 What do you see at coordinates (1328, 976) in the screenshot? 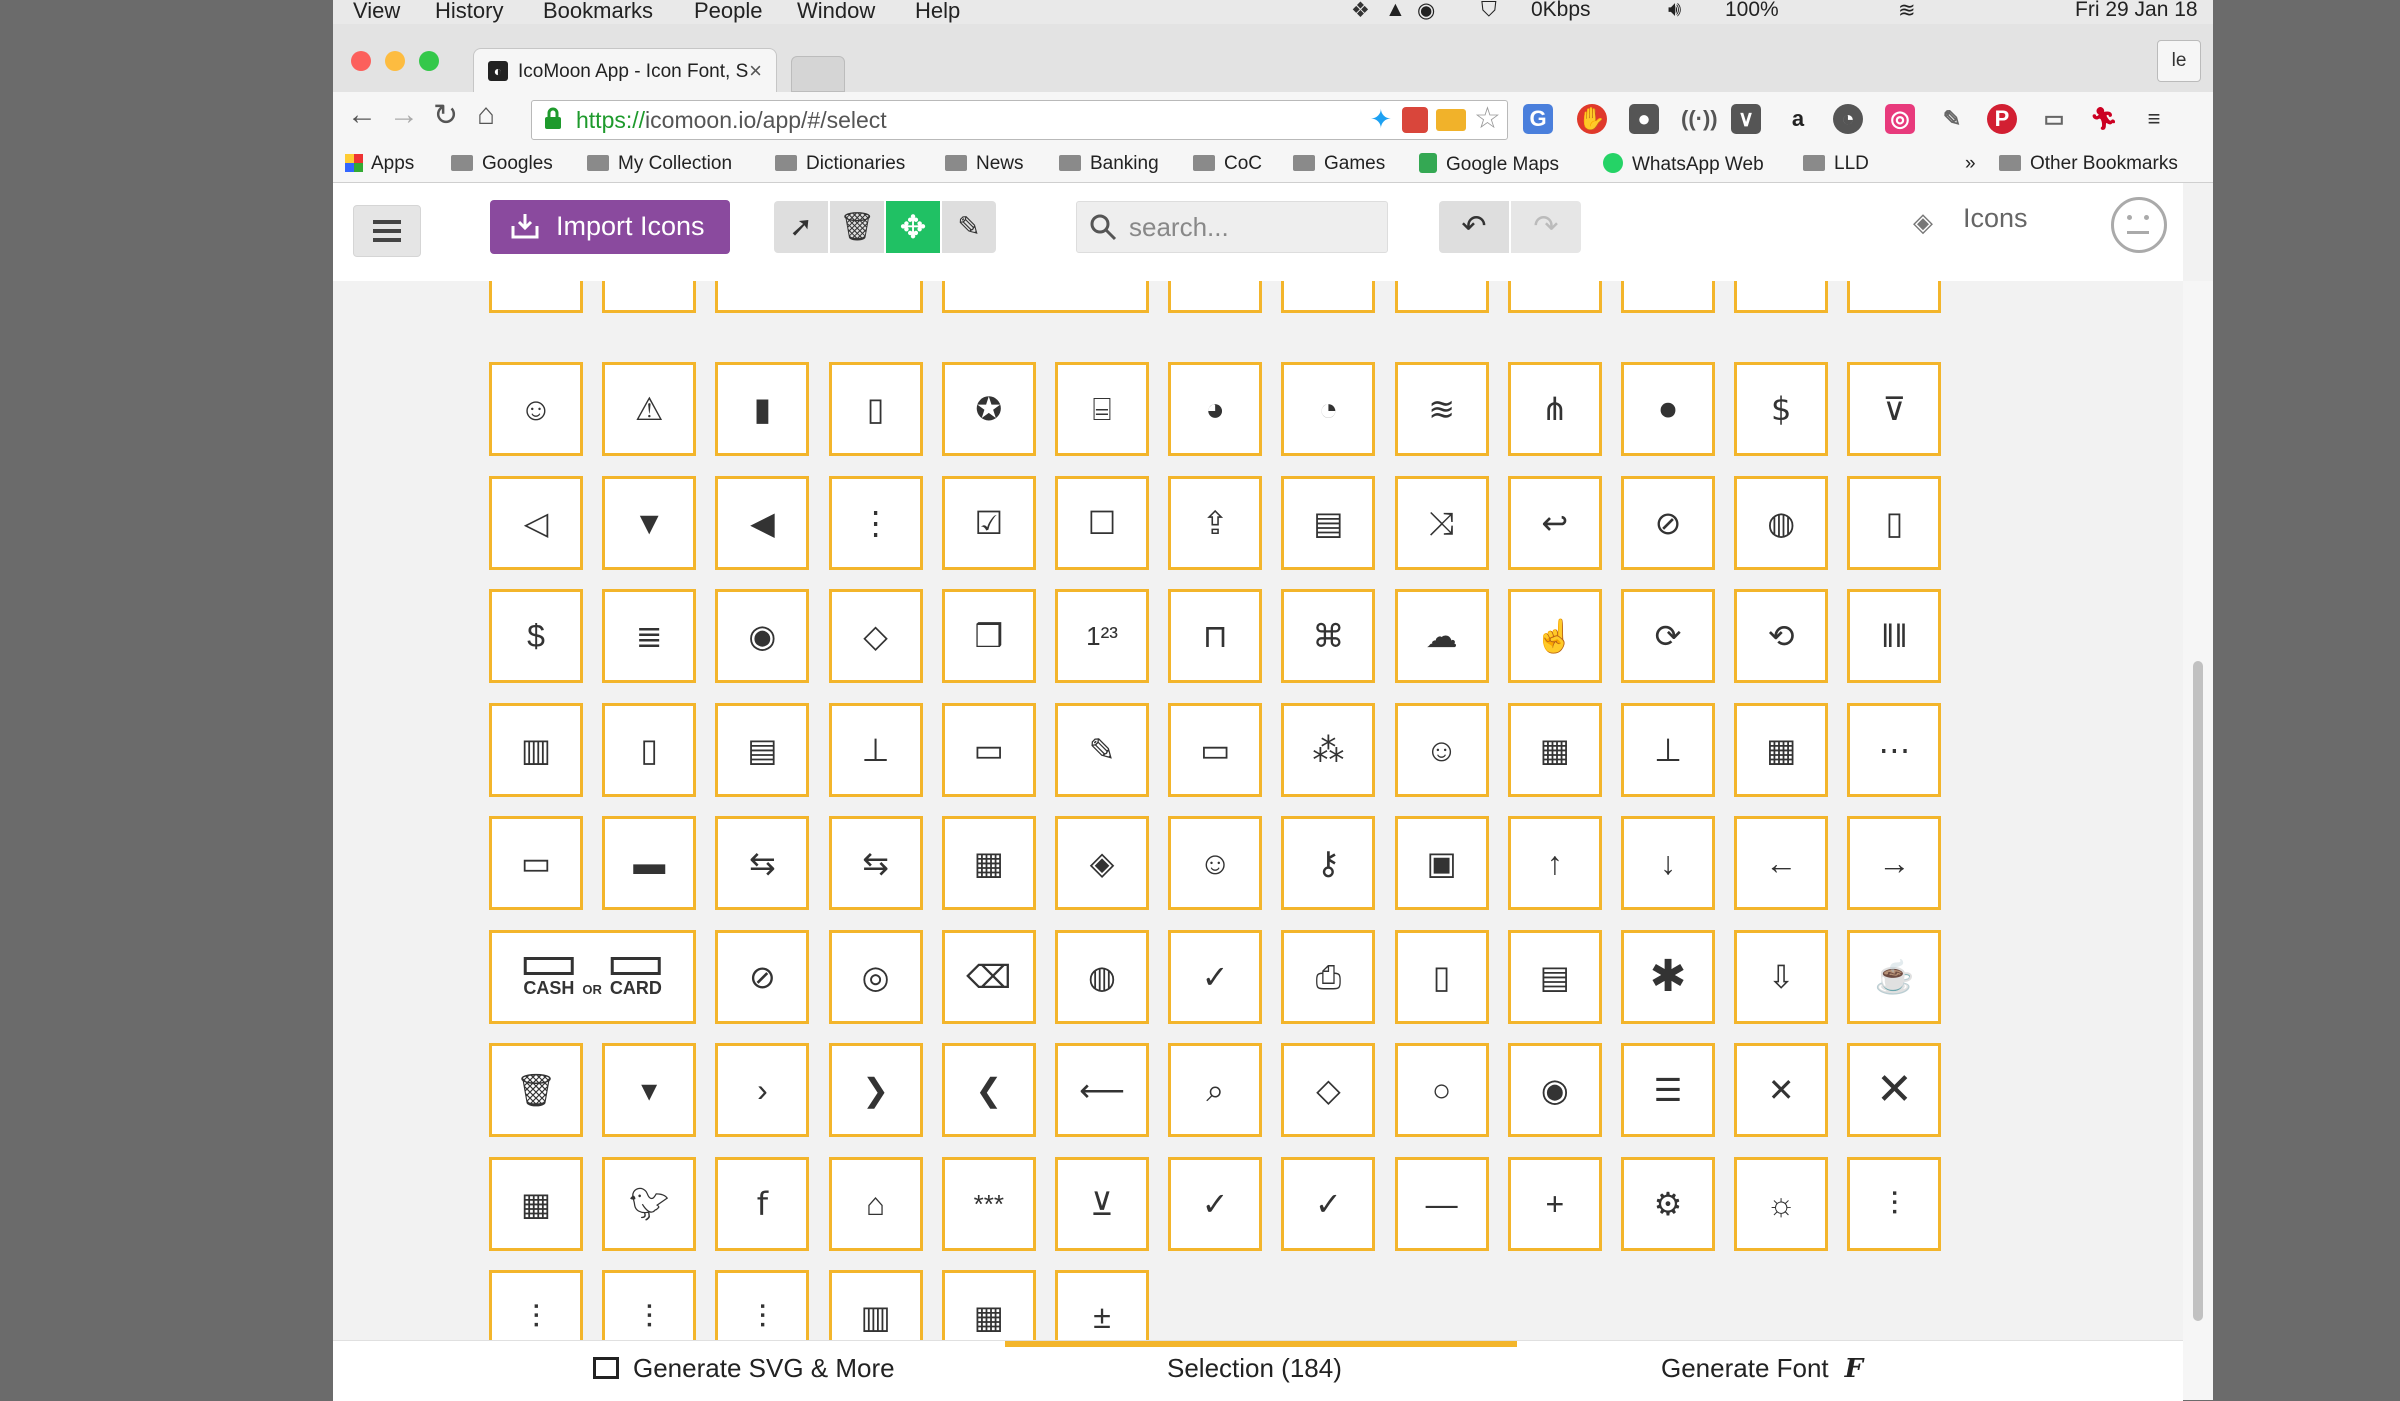
I see `icon-tile: ⎙` at bounding box center [1328, 976].